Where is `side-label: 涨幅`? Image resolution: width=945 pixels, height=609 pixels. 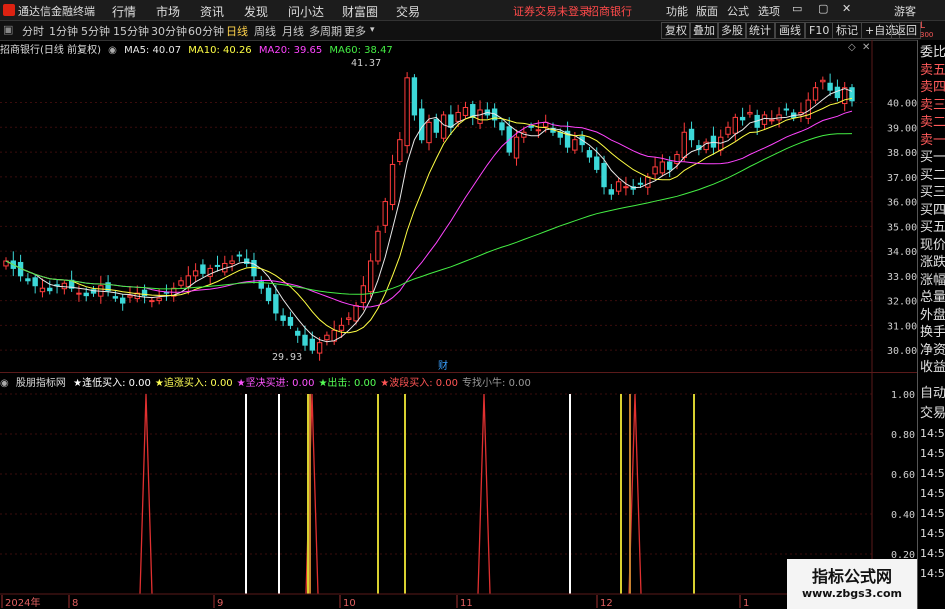 side-label: 涨幅 is located at coordinates (932, 281).